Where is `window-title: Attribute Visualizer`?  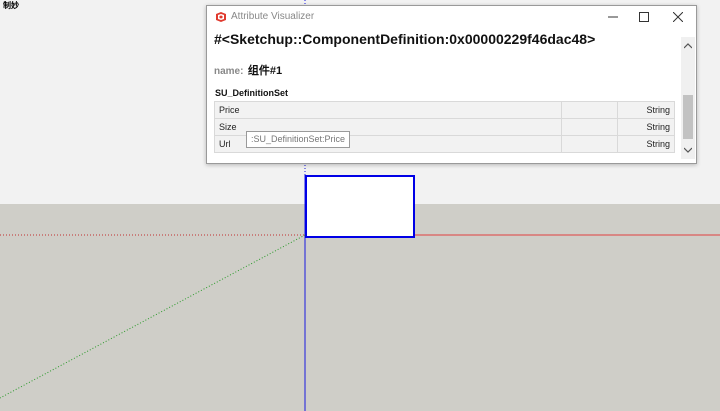 window-title: Attribute Visualizer is located at coordinates (273, 16).